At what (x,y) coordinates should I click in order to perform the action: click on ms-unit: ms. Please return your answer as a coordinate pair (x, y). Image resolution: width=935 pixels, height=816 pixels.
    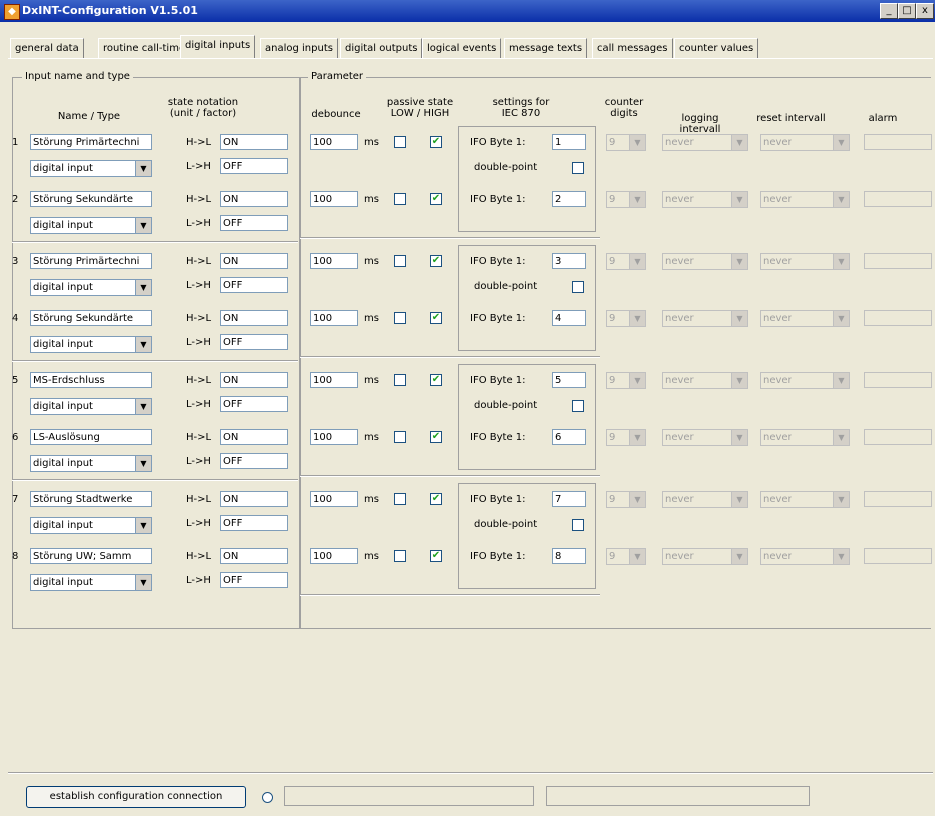
    Looking at the image, I should click on (371, 556).